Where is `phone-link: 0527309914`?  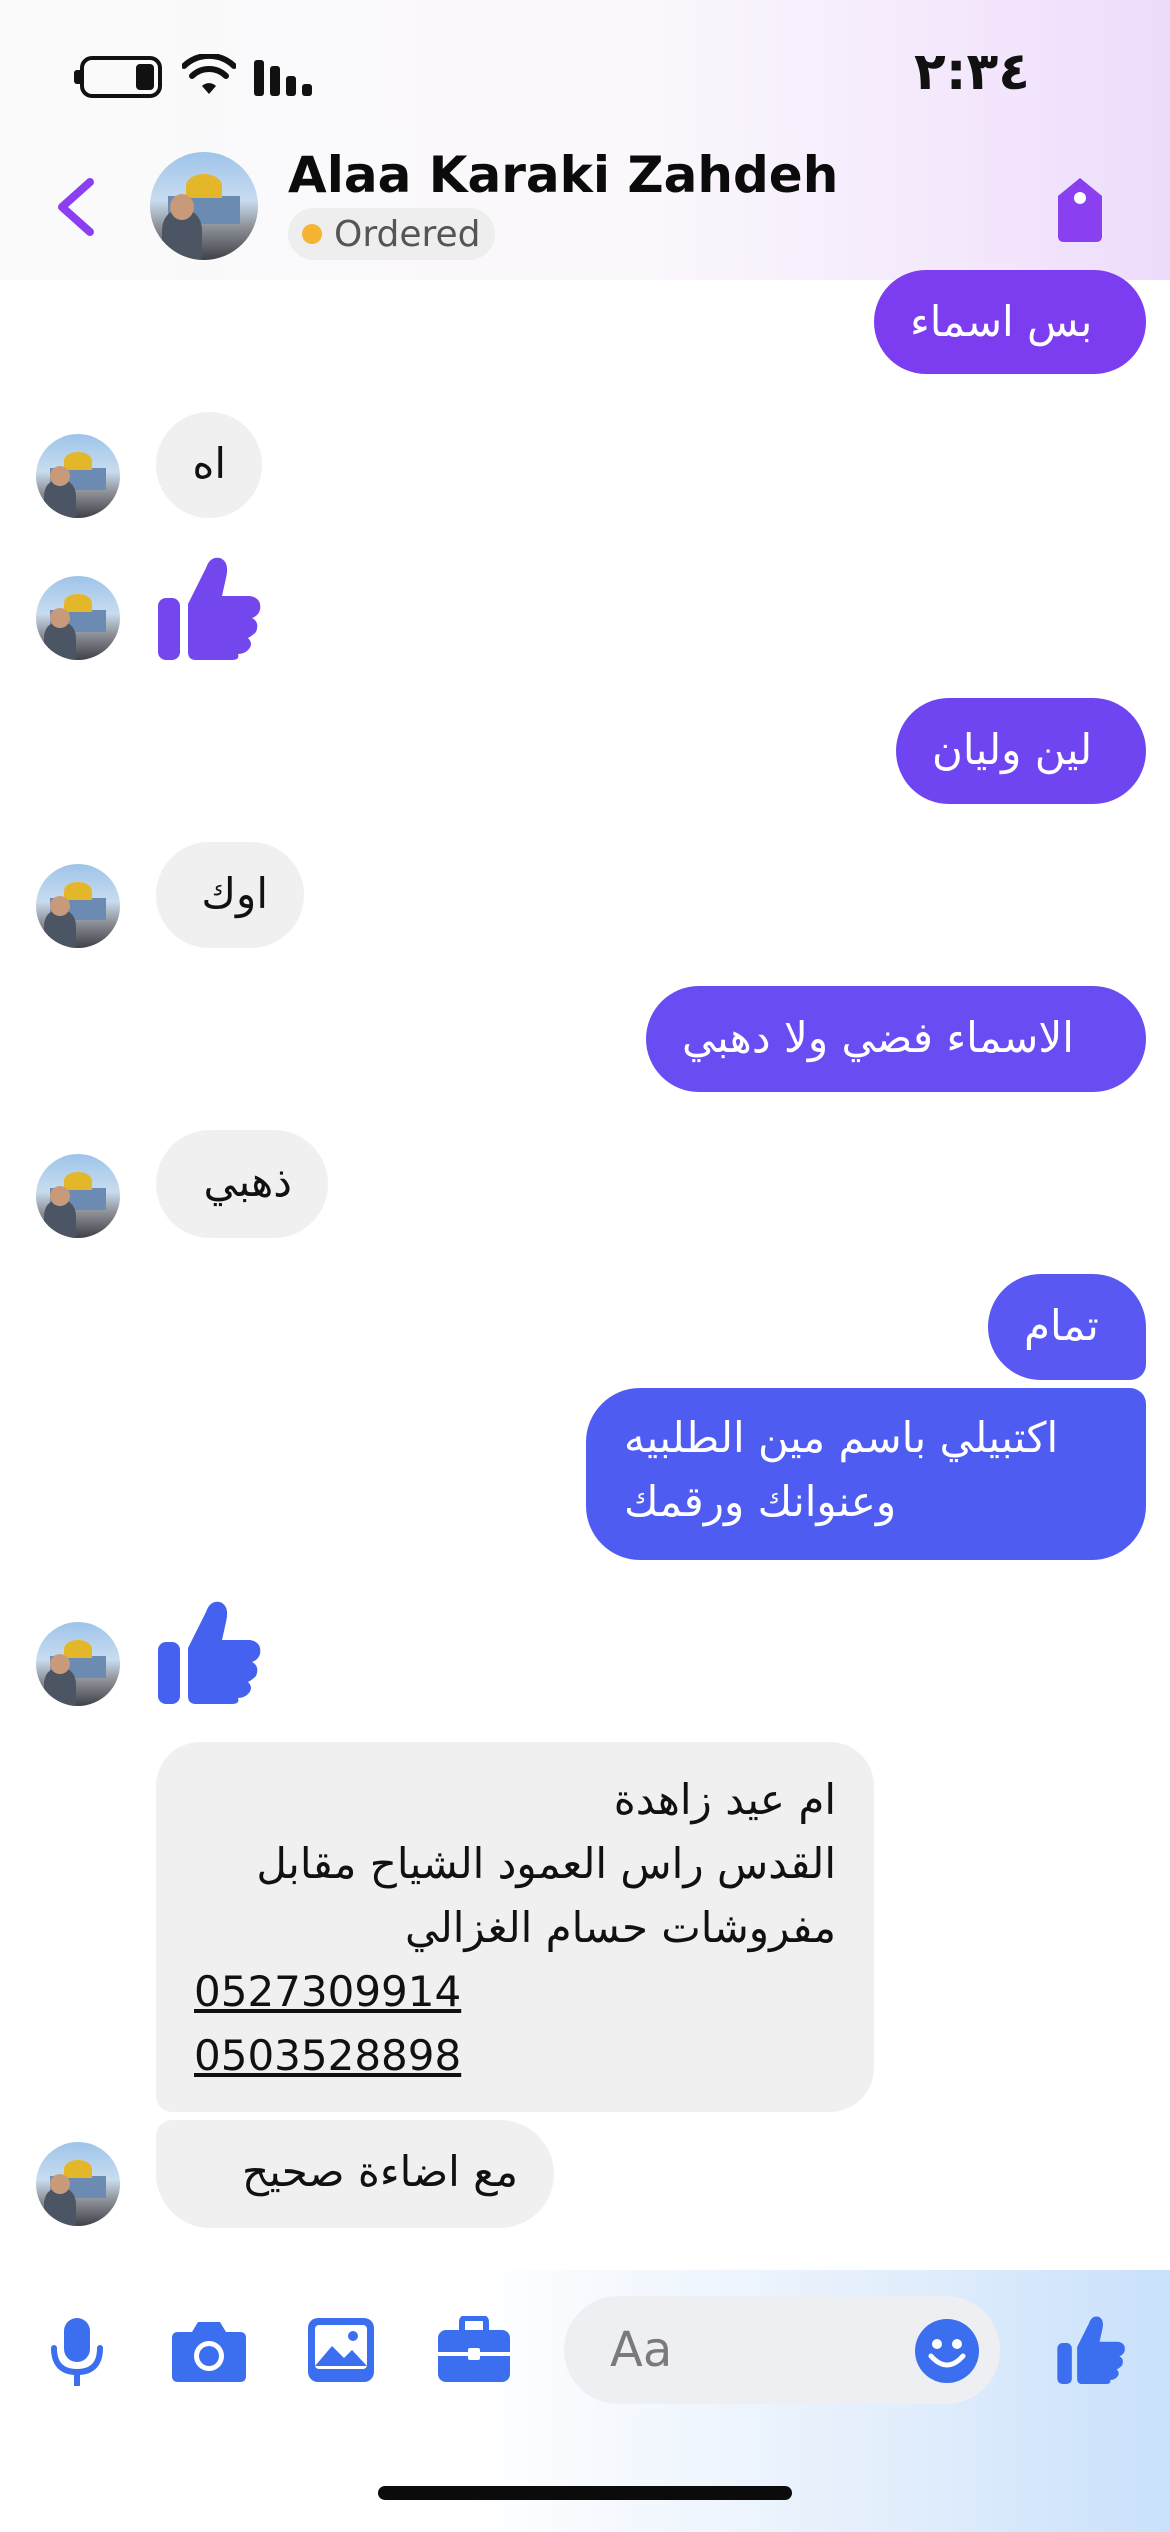
phone-link: 0527309914 is located at coordinates (515, 1992).